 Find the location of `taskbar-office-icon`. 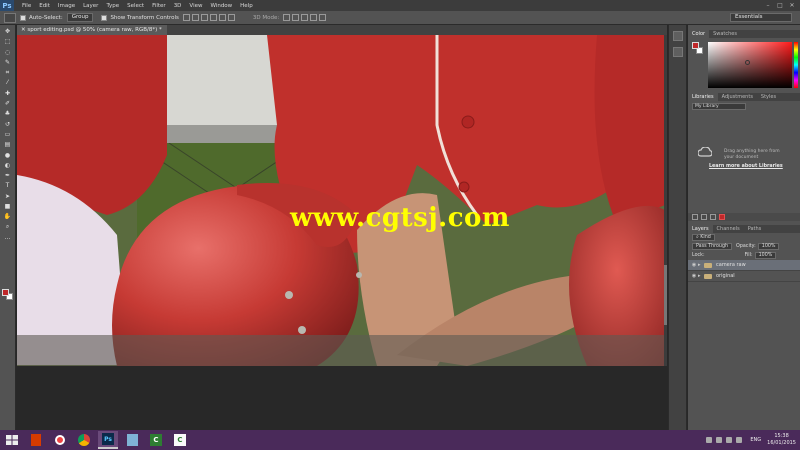

taskbar-office-icon is located at coordinates (36, 440).